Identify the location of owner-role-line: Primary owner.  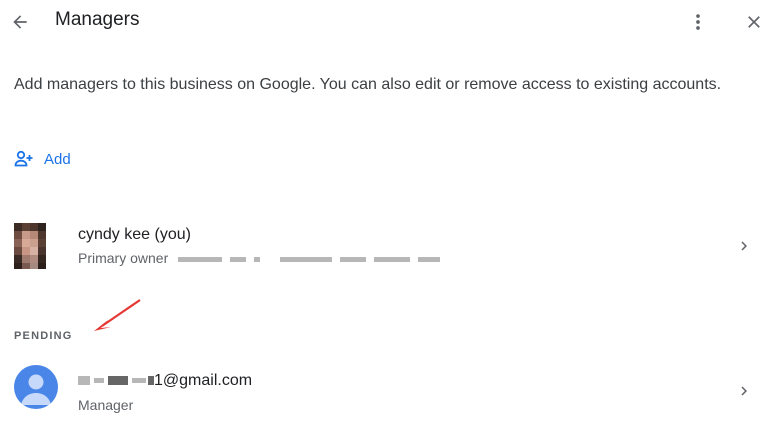
(263, 258).